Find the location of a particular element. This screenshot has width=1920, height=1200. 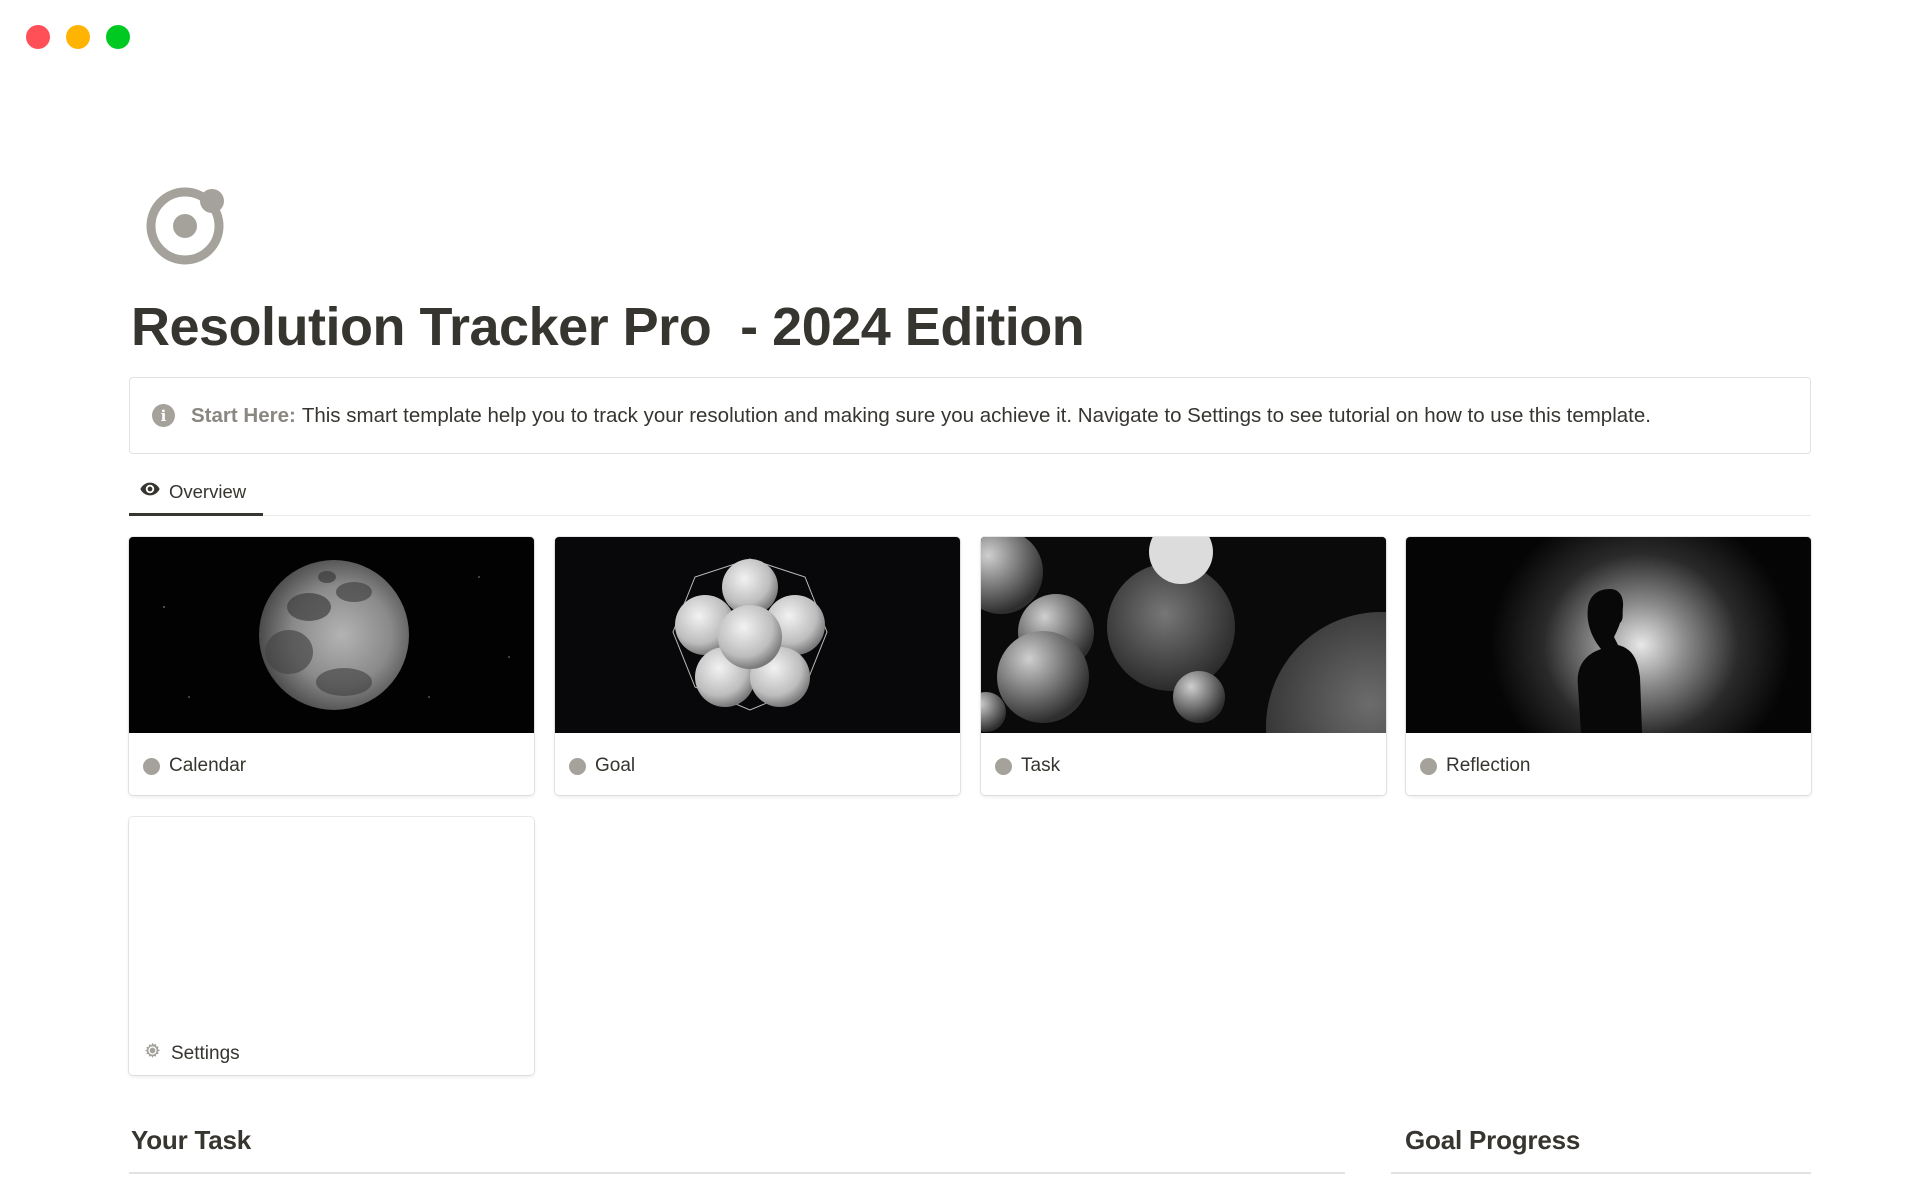

card-reflection: Reflection is located at coordinates (1608, 666).